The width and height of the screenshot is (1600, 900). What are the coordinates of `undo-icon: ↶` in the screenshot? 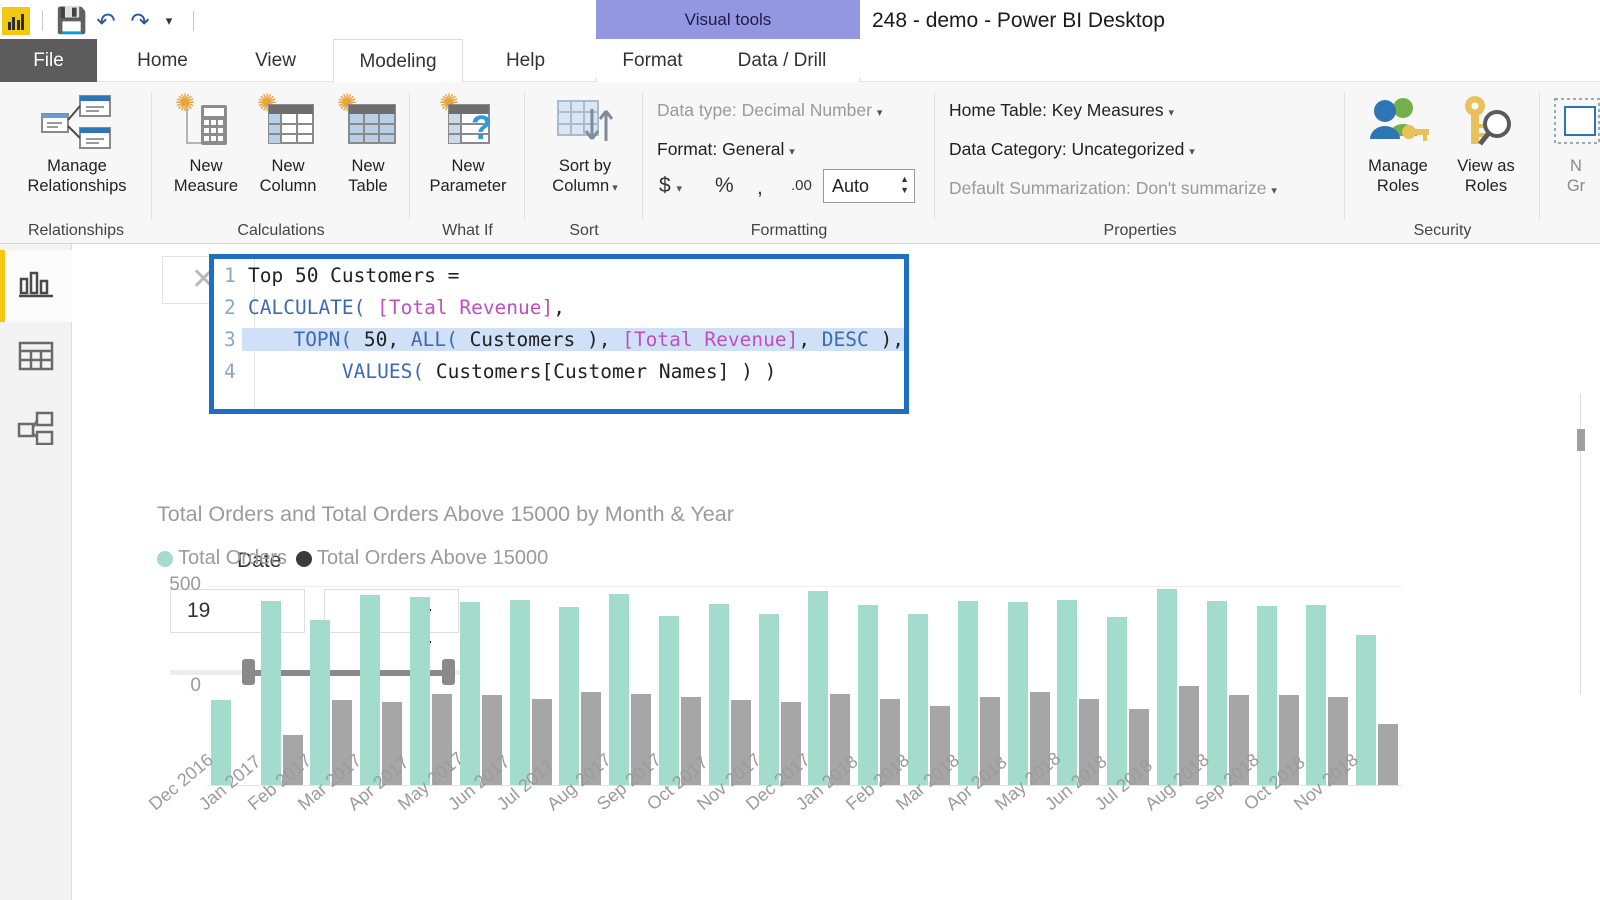 It's located at (106, 21).